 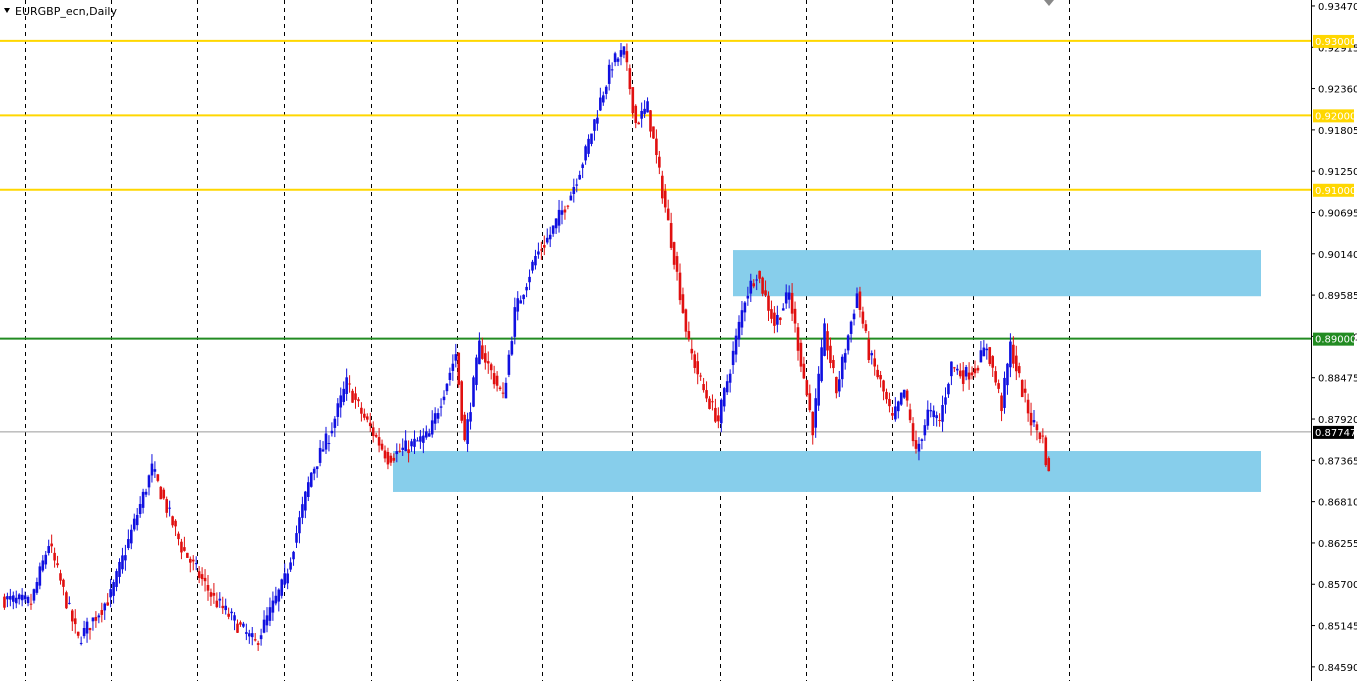 I want to click on price-tick-label: 0.87920, so click(x=1337, y=420).